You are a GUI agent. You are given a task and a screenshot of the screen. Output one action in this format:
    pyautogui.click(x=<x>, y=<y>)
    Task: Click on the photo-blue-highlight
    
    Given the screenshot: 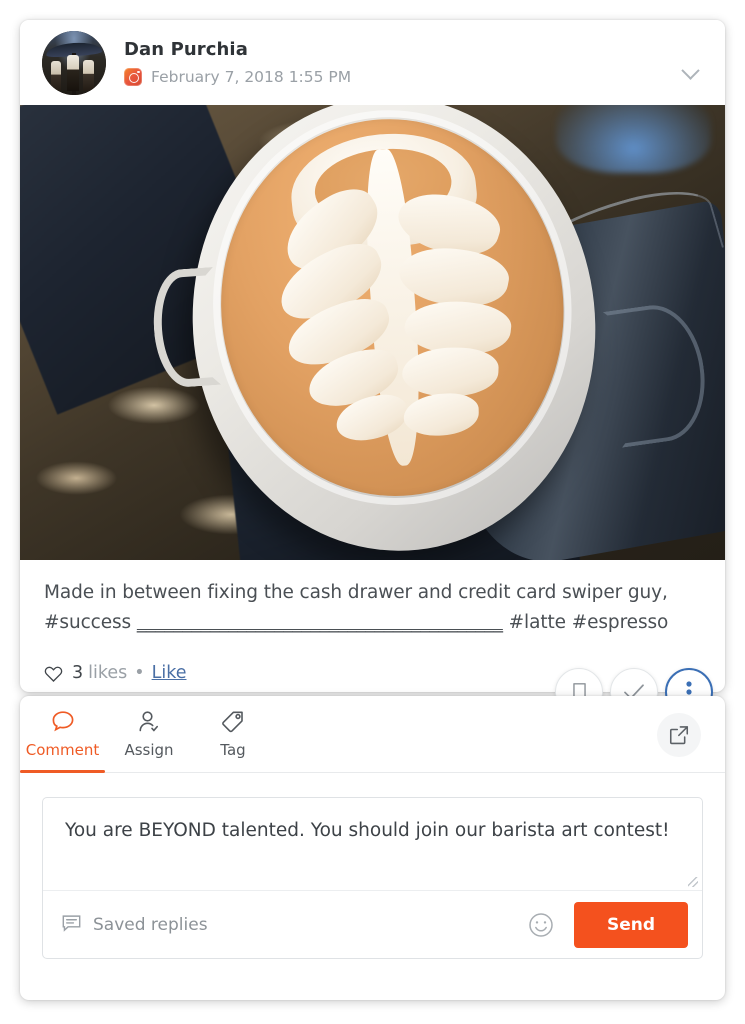 What is the action you would take?
    pyautogui.click(x=633, y=139)
    